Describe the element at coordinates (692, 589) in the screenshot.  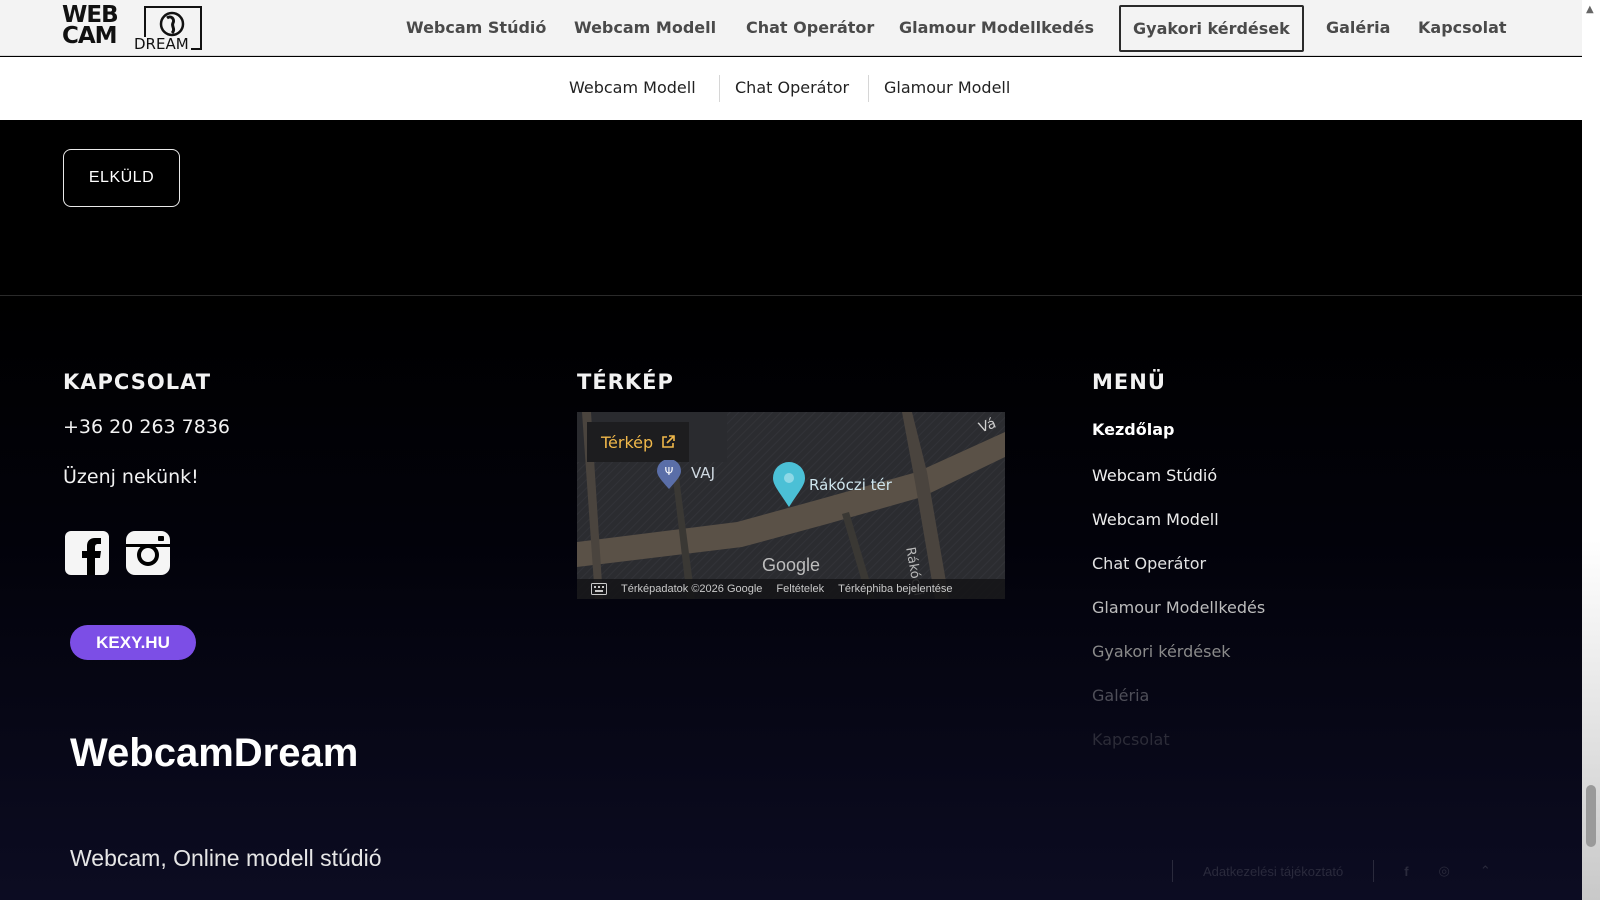
I see `map-attribution: Térképadatok ©2026 Google` at that location.